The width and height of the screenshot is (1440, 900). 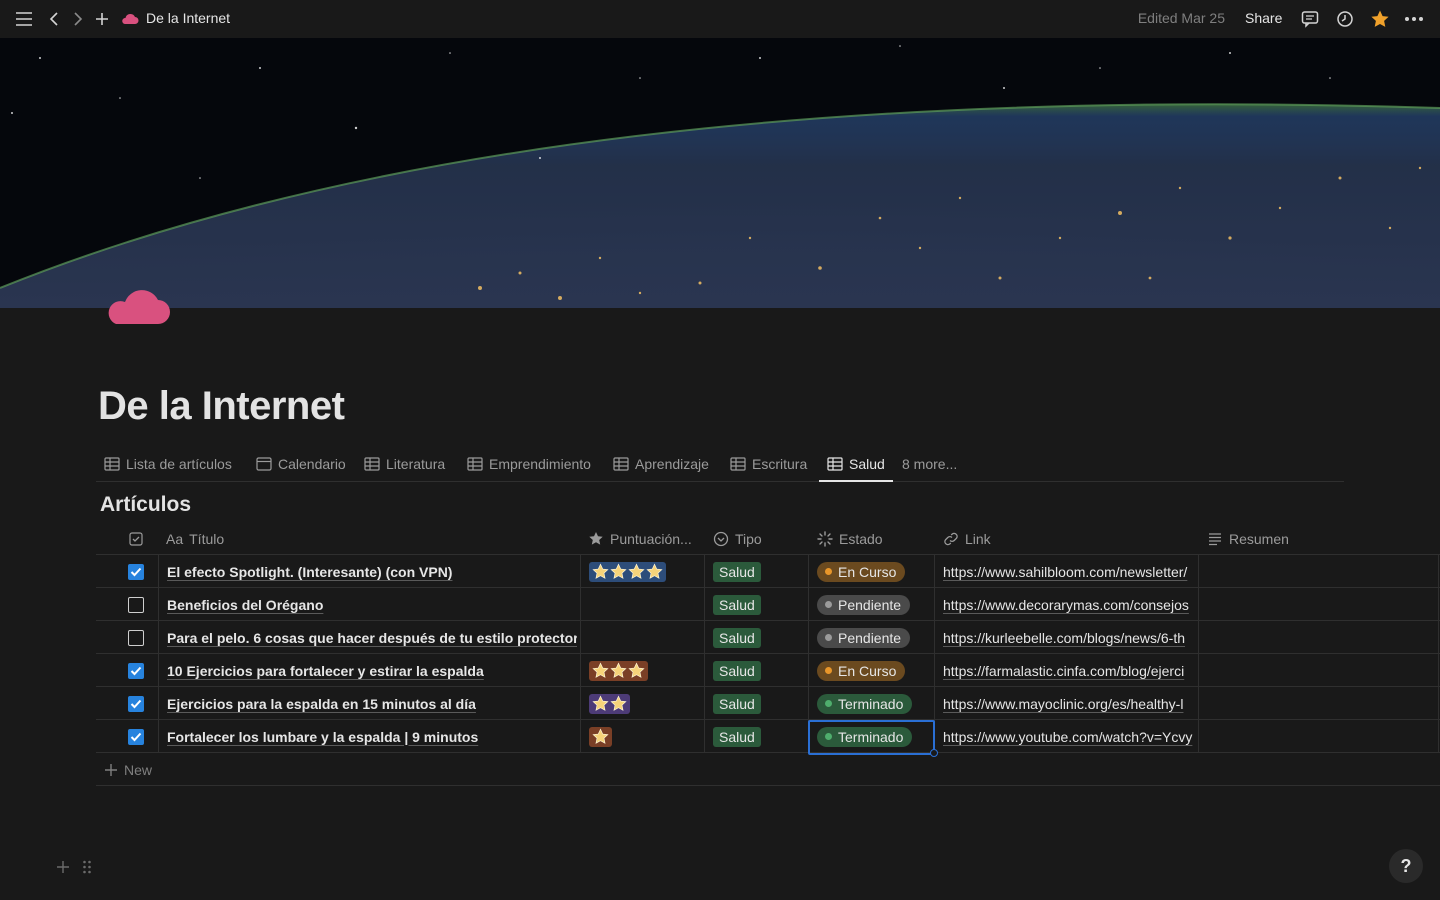 I want to click on column-estado: Estado, so click(x=850, y=538).